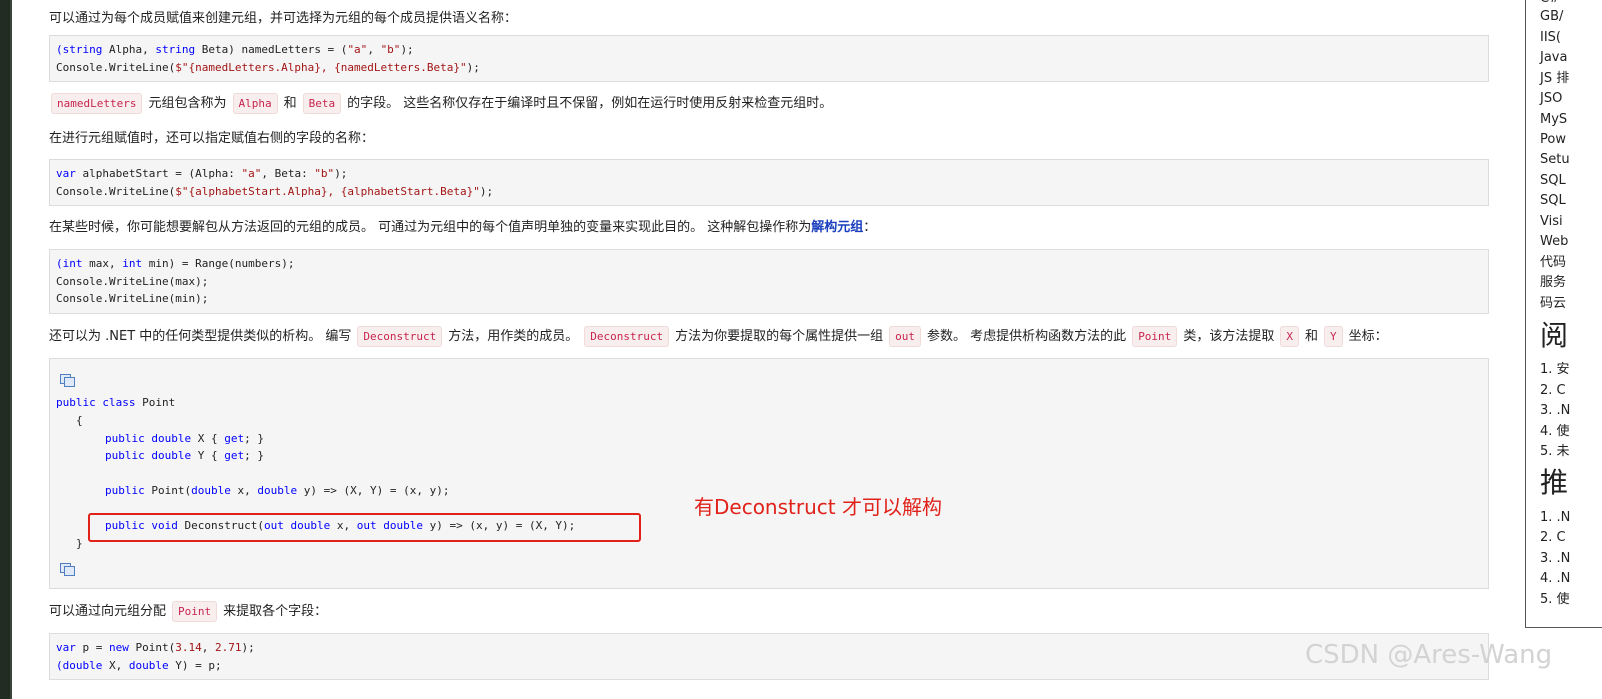 This screenshot has width=1602, height=699. What do you see at coordinates (1555, 160) in the screenshot?
I see `sidebar-tag-item: Setu` at bounding box center [1555, 160].